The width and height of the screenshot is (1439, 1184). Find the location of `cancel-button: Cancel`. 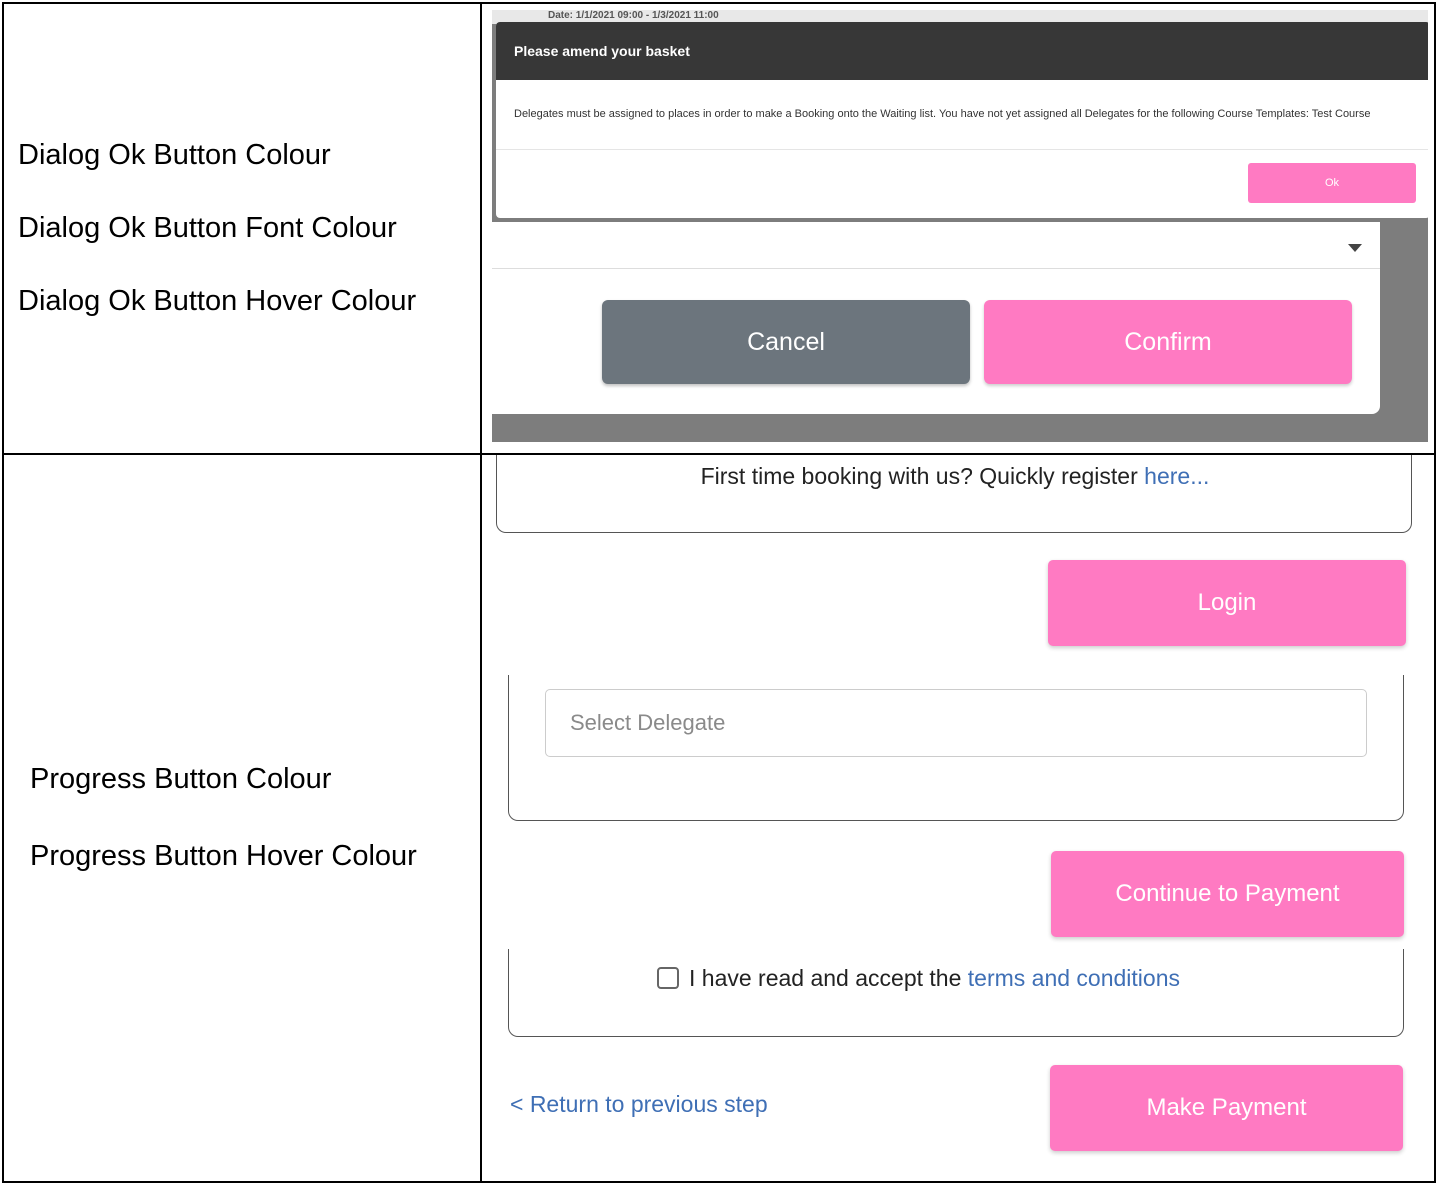

cancel-button: Cancel is located at coordinates (786, 342).